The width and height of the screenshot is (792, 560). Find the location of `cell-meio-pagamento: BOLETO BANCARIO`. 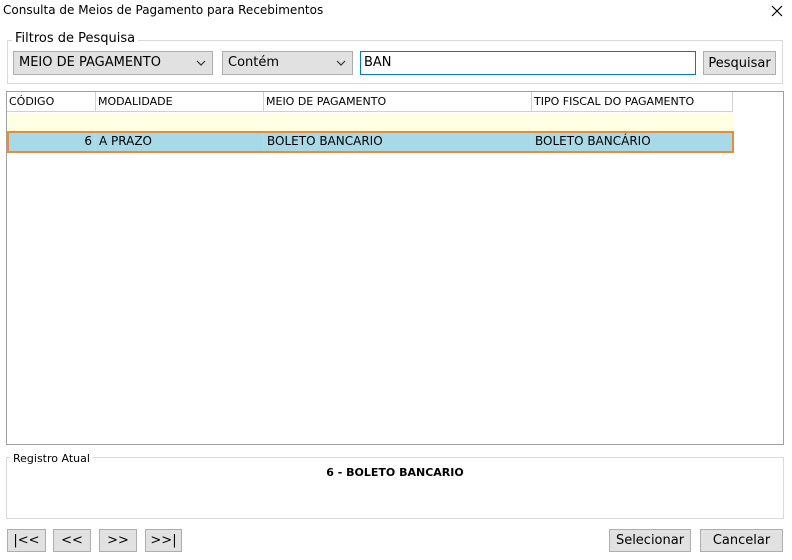

cell-meio-pagamento: BOLETO BANCARIO is located at coordinates (398, 142).